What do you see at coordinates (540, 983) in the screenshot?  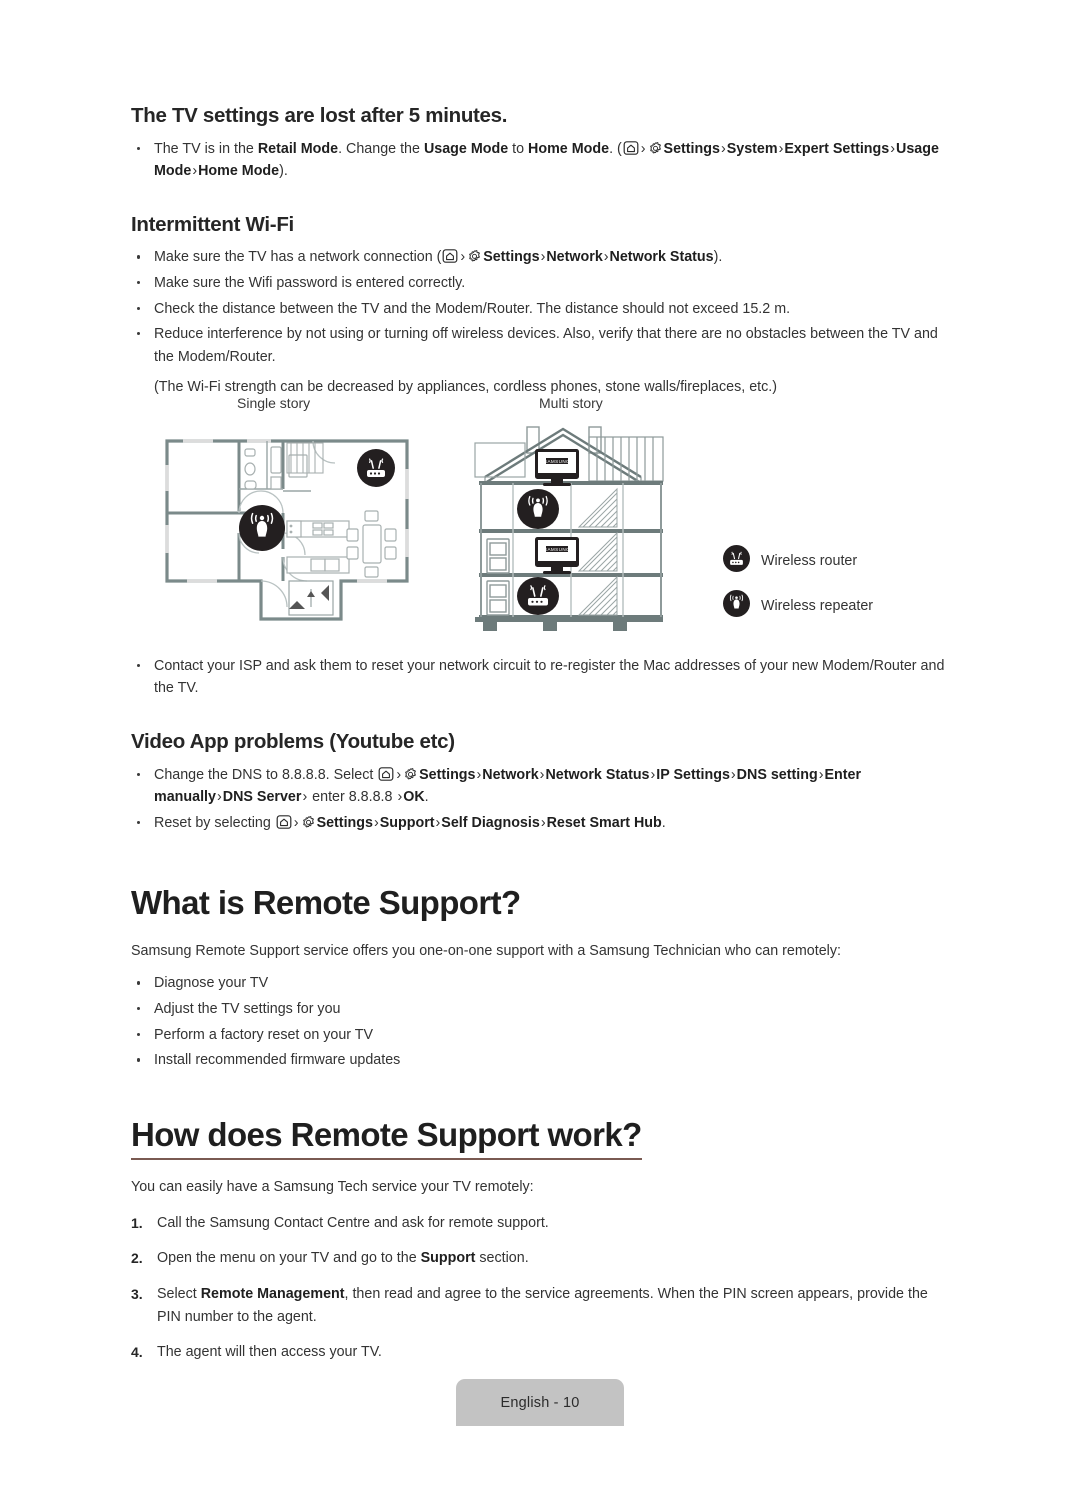 I see `list-item: Diagnose your TV` at bounding box center [540, 983].